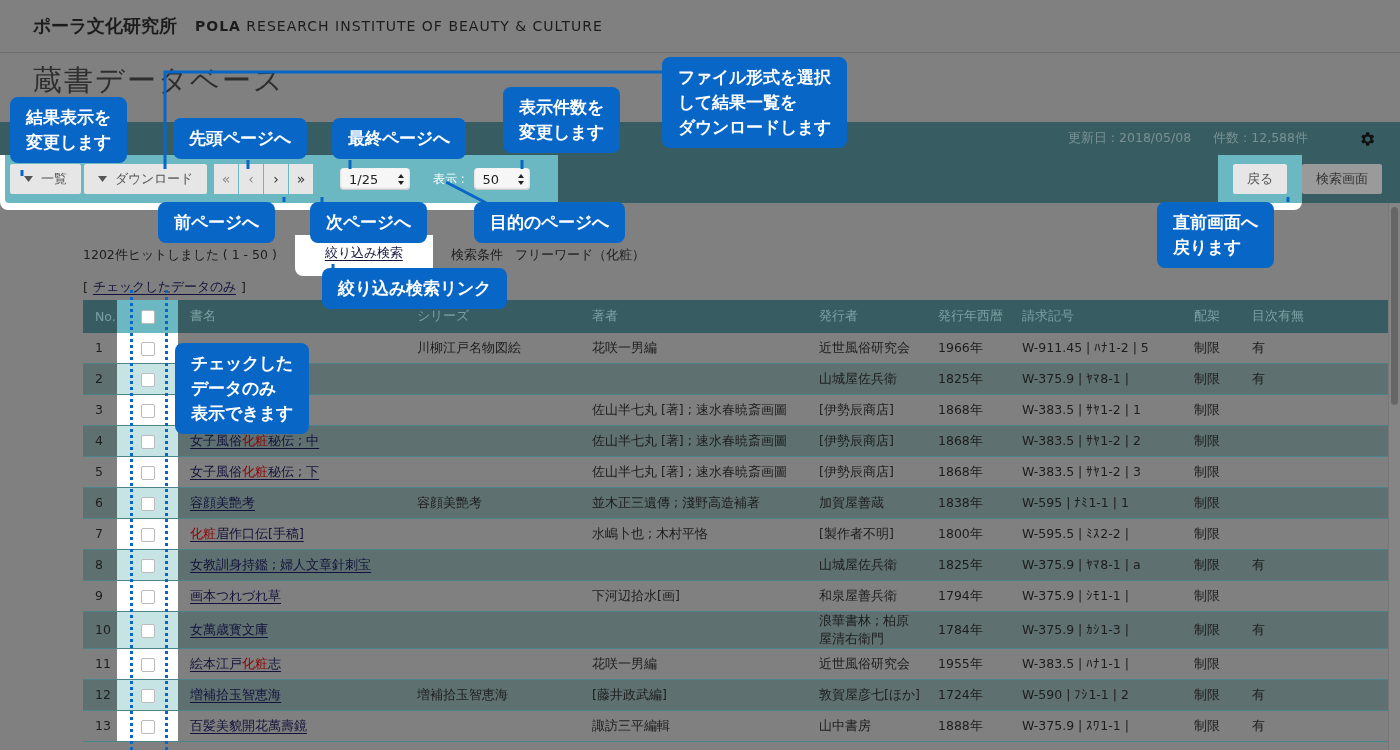  Describe the element at coordinates (1075, 595) in the screenshot. I see `call-number-cell: W-375.9 | ｼﾓ1-1 |` at that location.